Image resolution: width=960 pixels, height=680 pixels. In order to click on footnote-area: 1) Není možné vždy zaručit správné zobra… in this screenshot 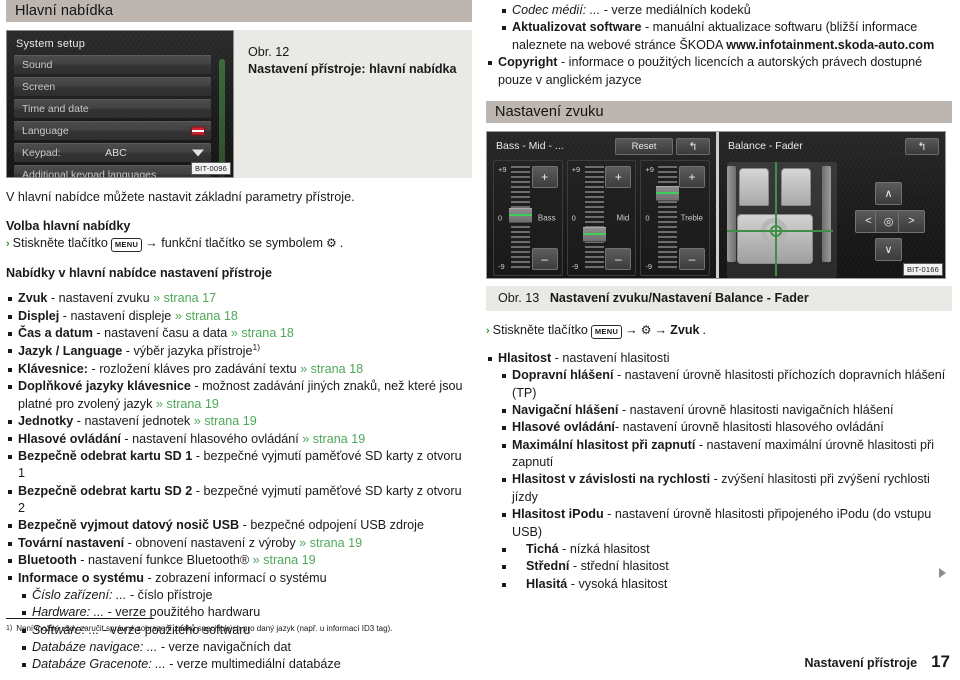, I will do `click(241, 626)`.